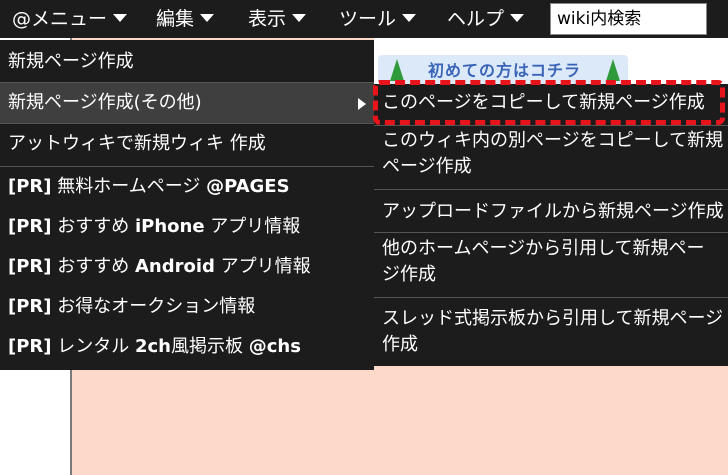  I want to click on submenu-item-label: ページ作成, so click(427, 166).